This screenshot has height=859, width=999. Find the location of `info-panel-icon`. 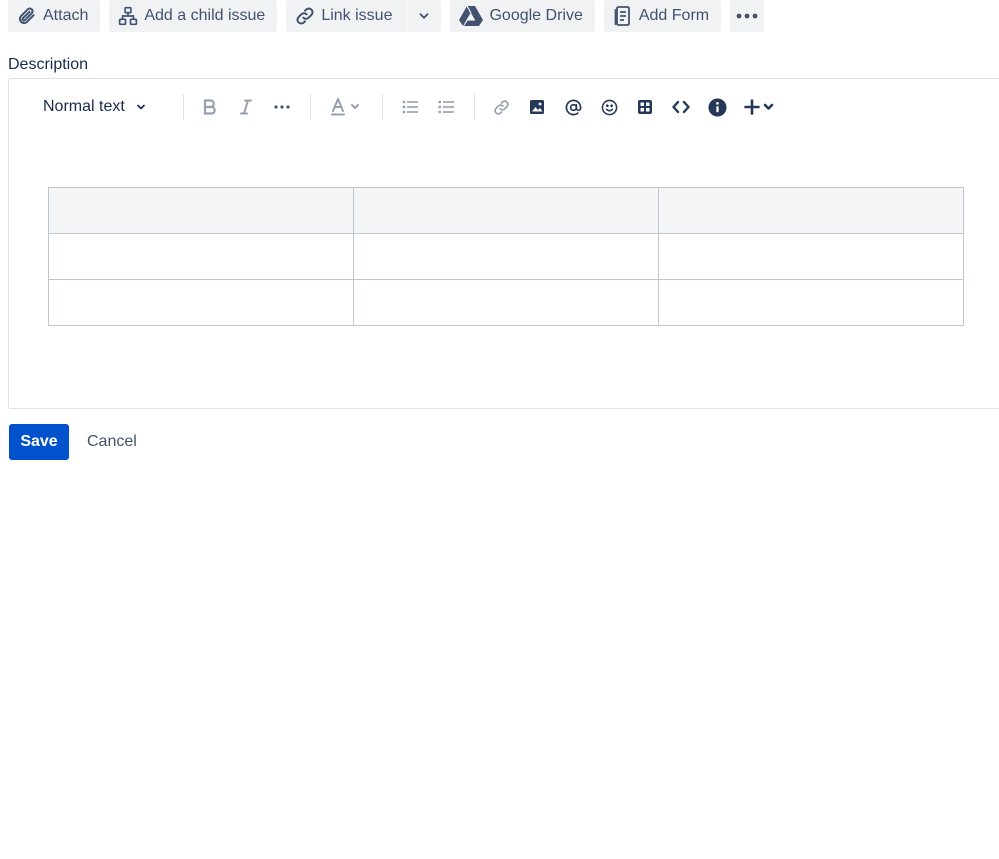

info-panel-icon is located at coordinates (717, 107).